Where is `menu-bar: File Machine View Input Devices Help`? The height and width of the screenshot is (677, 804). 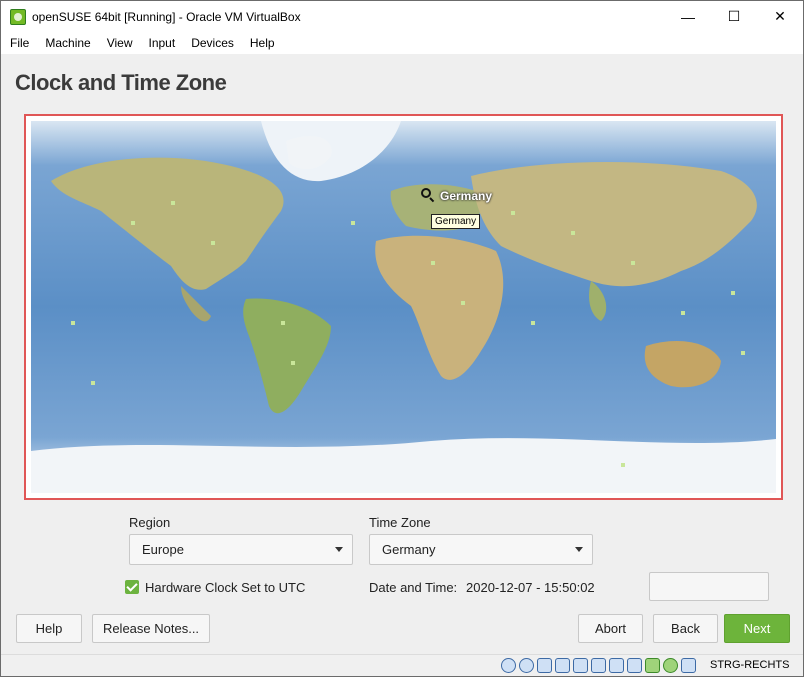 menu-bar: File Machine View Input Devices Help is located at coordinates (402, 43).